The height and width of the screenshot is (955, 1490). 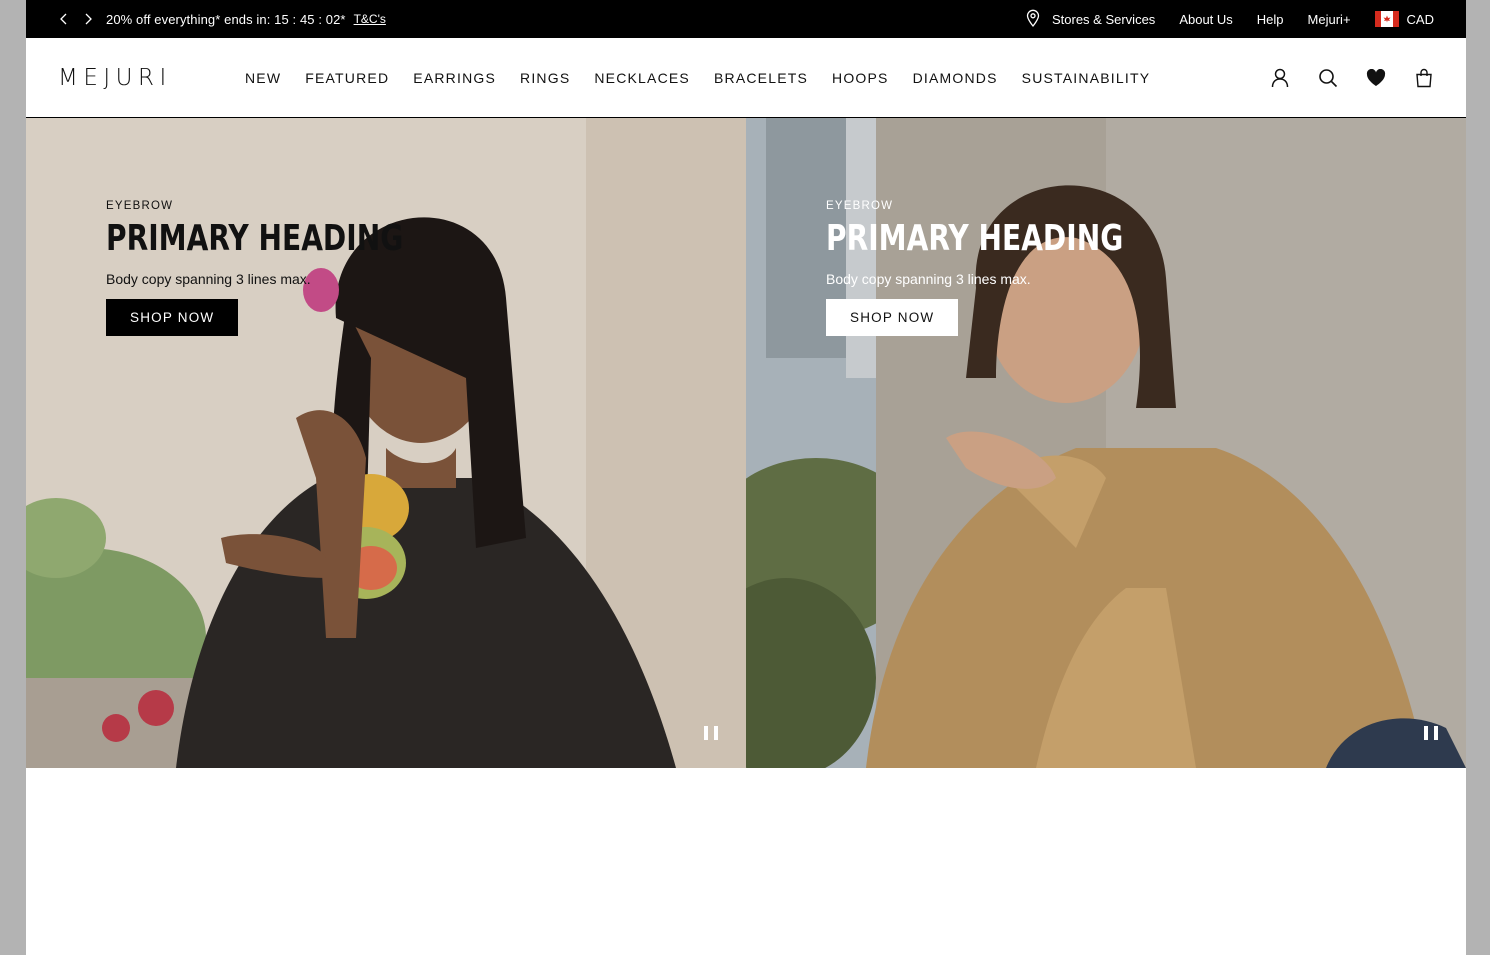 What do you see at coordinates (151, 78) in the screenshot?
I see `mejuri-logo: MEJURI` at bounding box center [151, 78].